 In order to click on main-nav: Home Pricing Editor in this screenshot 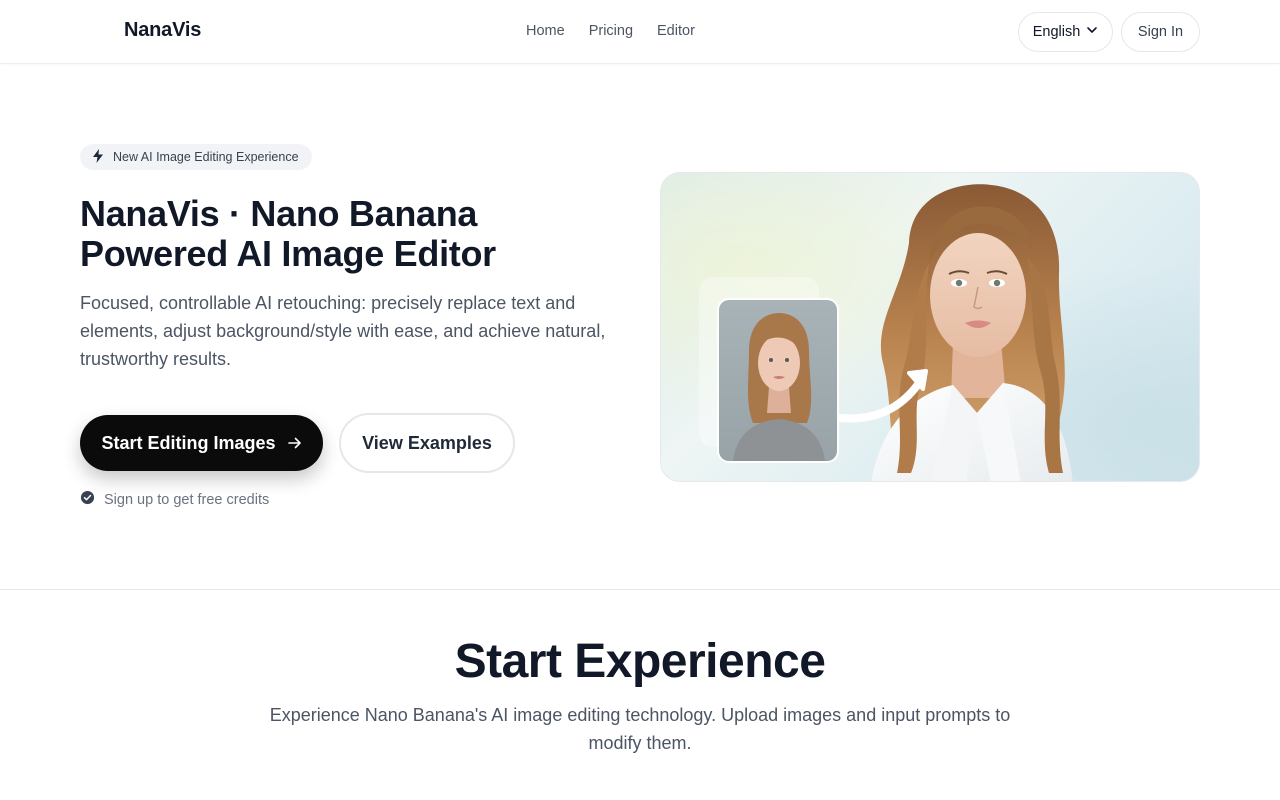, I will do `click(610, 31)`.